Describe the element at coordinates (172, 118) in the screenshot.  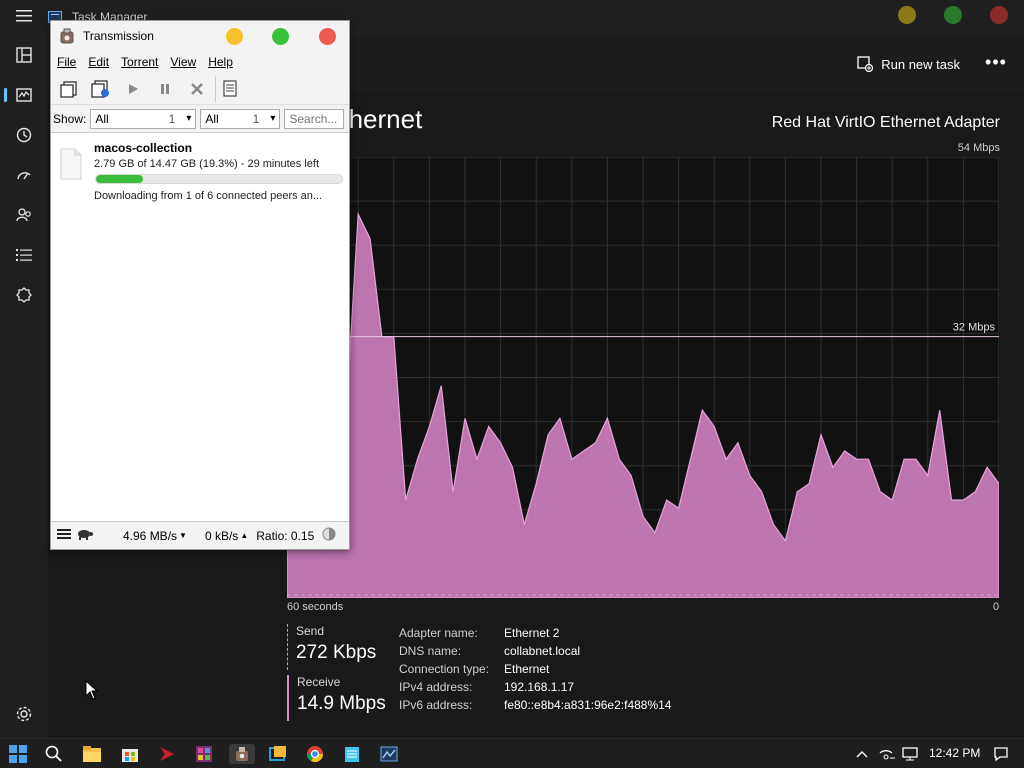
I see `filter-activity-count: 1` at that location.